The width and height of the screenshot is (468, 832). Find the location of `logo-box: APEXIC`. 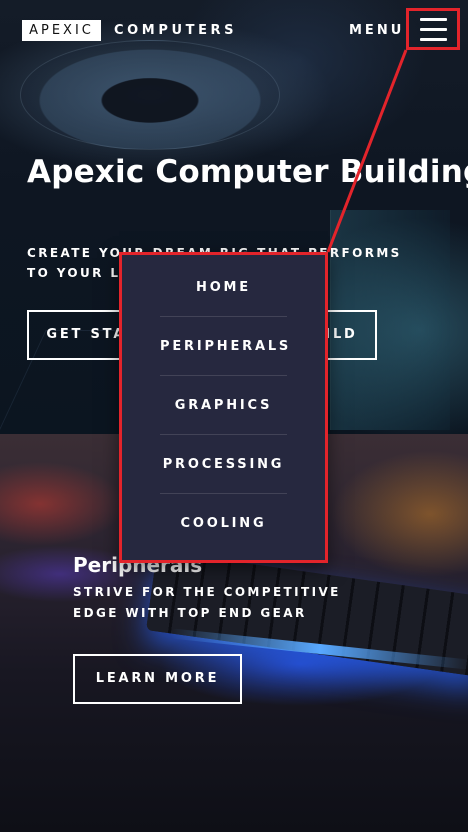

logo-box: APEXIC is located at coordinates (61, 30).